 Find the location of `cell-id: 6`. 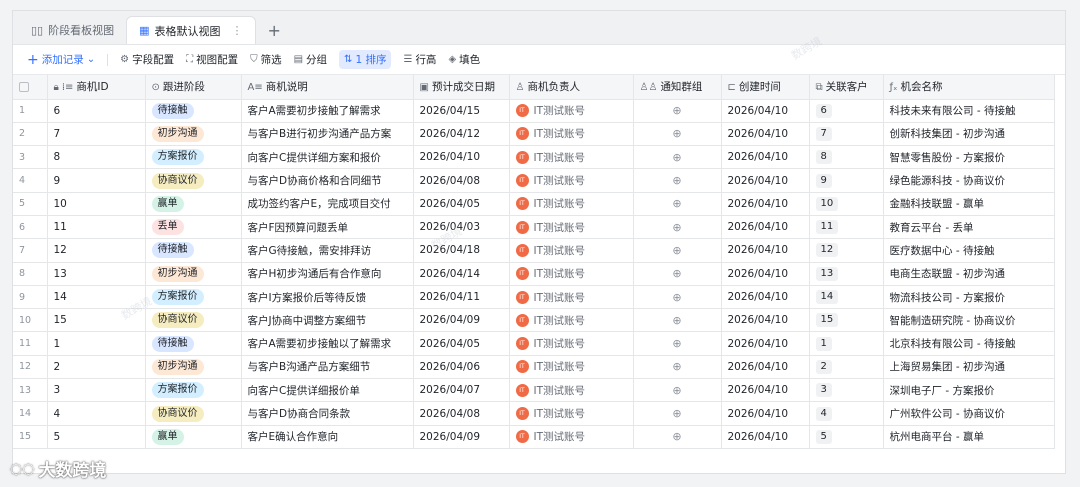

cell-id: 6 is located at coordinates (96, 111).